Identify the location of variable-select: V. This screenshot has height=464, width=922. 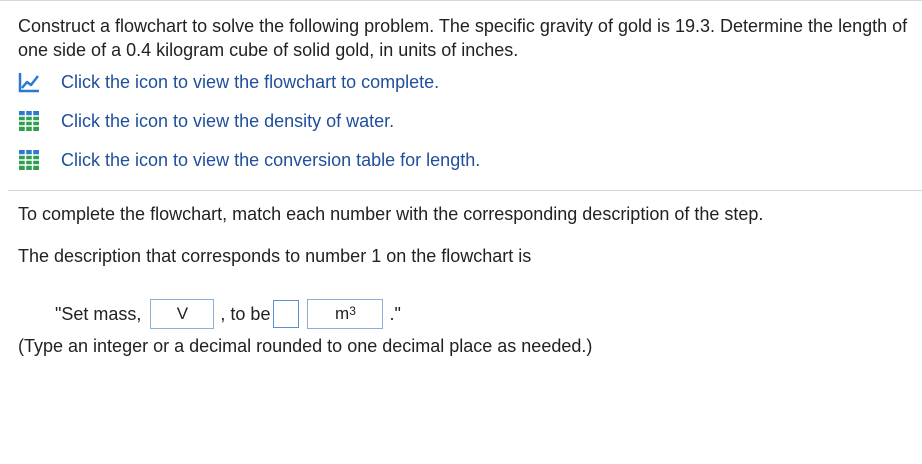
(182, 314).